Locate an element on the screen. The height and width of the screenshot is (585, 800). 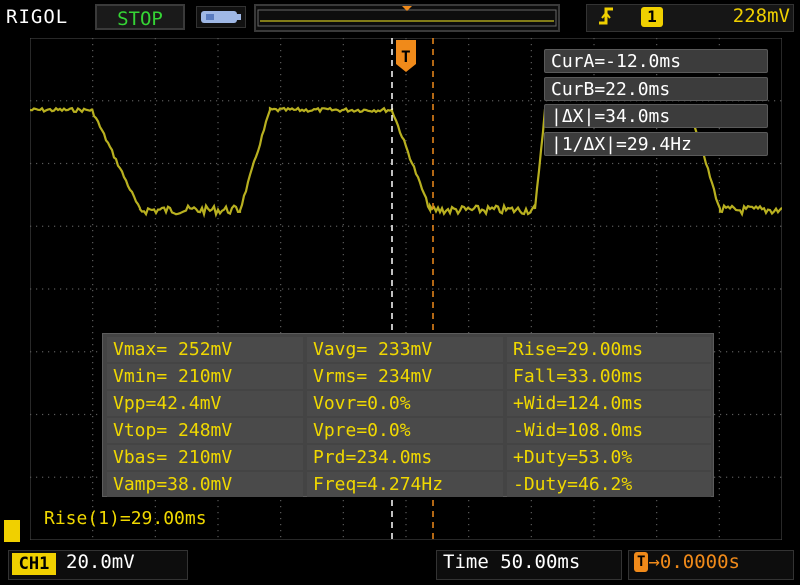
measurement-cell: Vpre=0.0% is located at coordinates (405, 430).